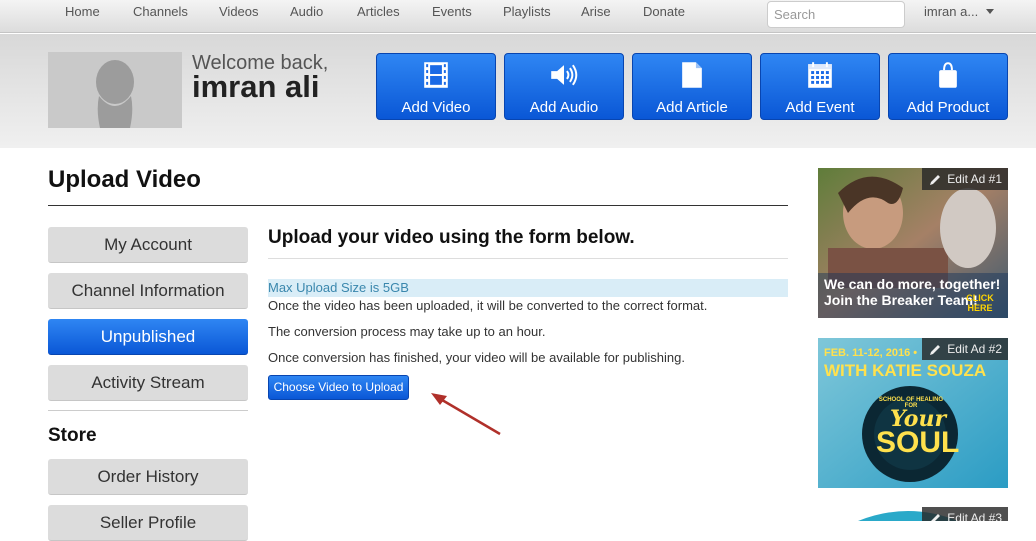 This screenshot has width=1036, height=541. What do you see at coordinates (418, 205) in the screenshot?
I see `divider` at bounding box center [418, 205].